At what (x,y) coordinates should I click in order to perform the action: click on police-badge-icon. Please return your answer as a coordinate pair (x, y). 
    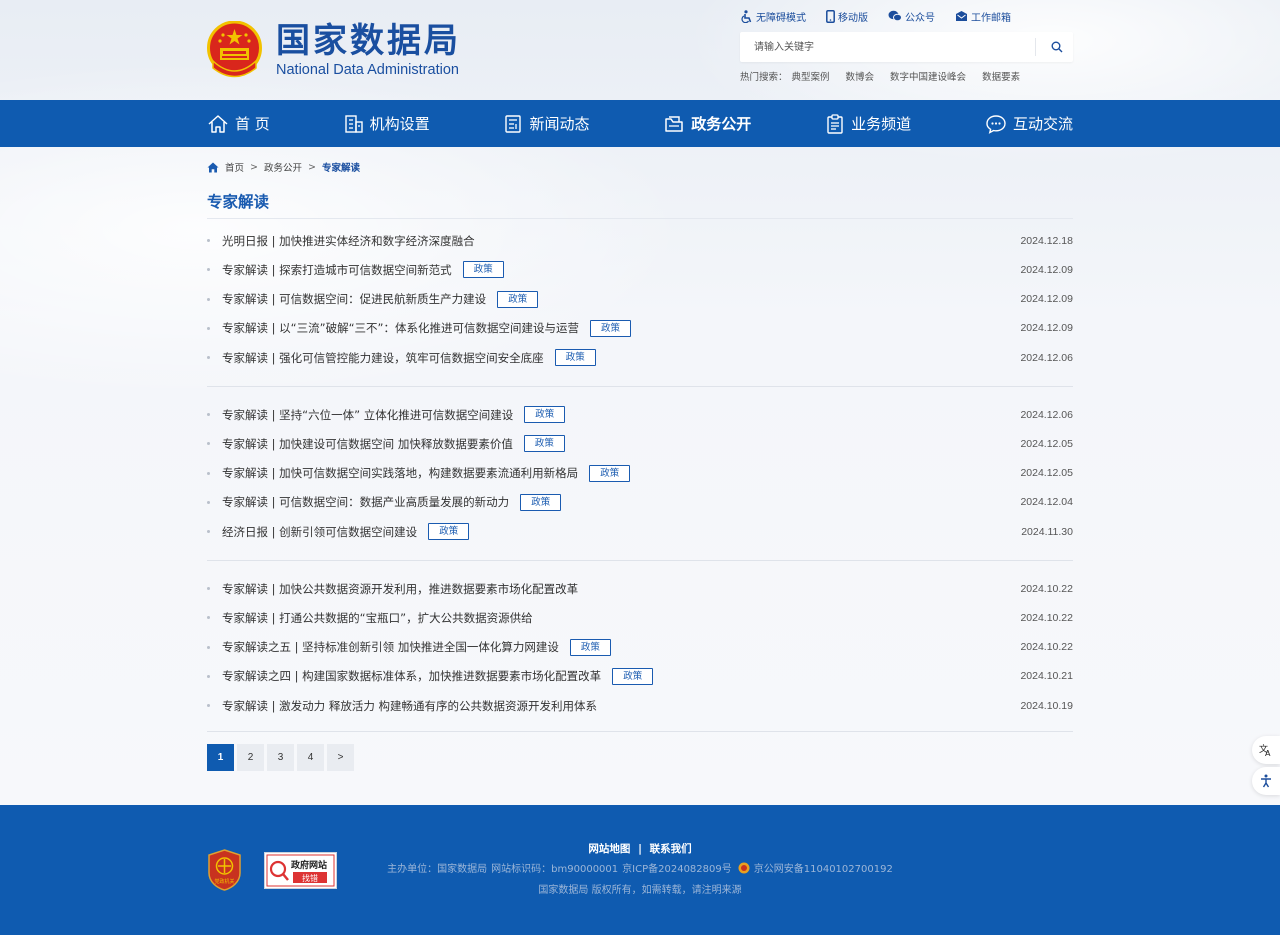
    Looking at the image, I should click on (744, 867).